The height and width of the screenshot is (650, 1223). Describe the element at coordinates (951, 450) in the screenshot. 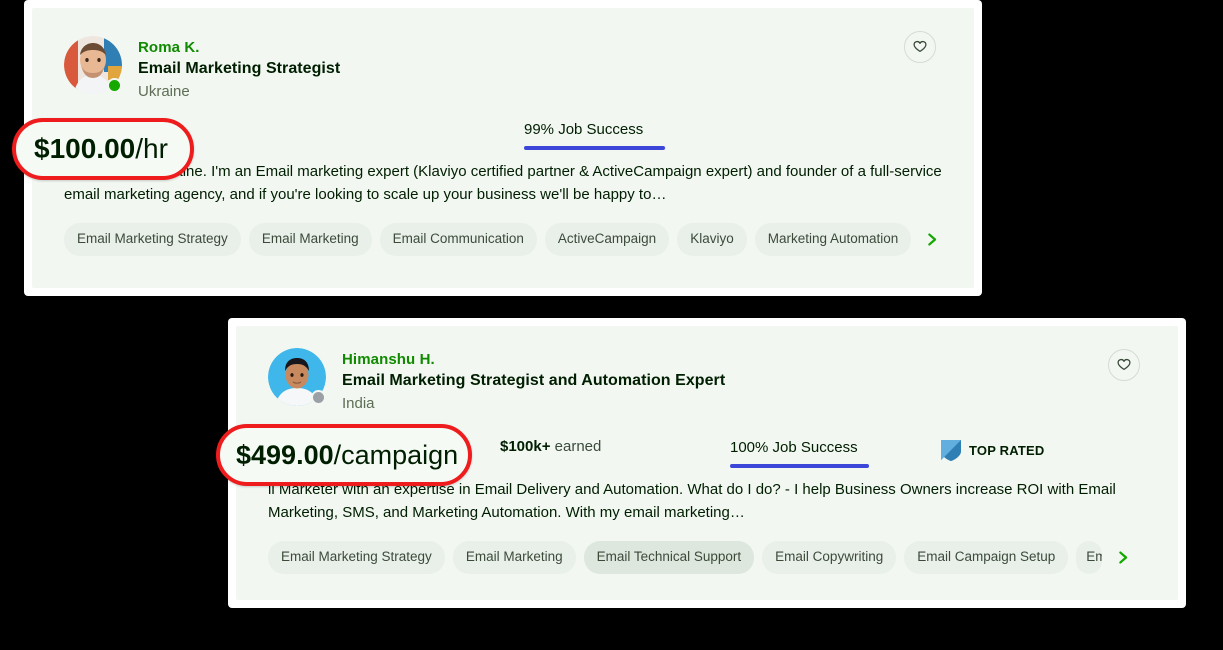

I see `shield-badge-icon` at that location.